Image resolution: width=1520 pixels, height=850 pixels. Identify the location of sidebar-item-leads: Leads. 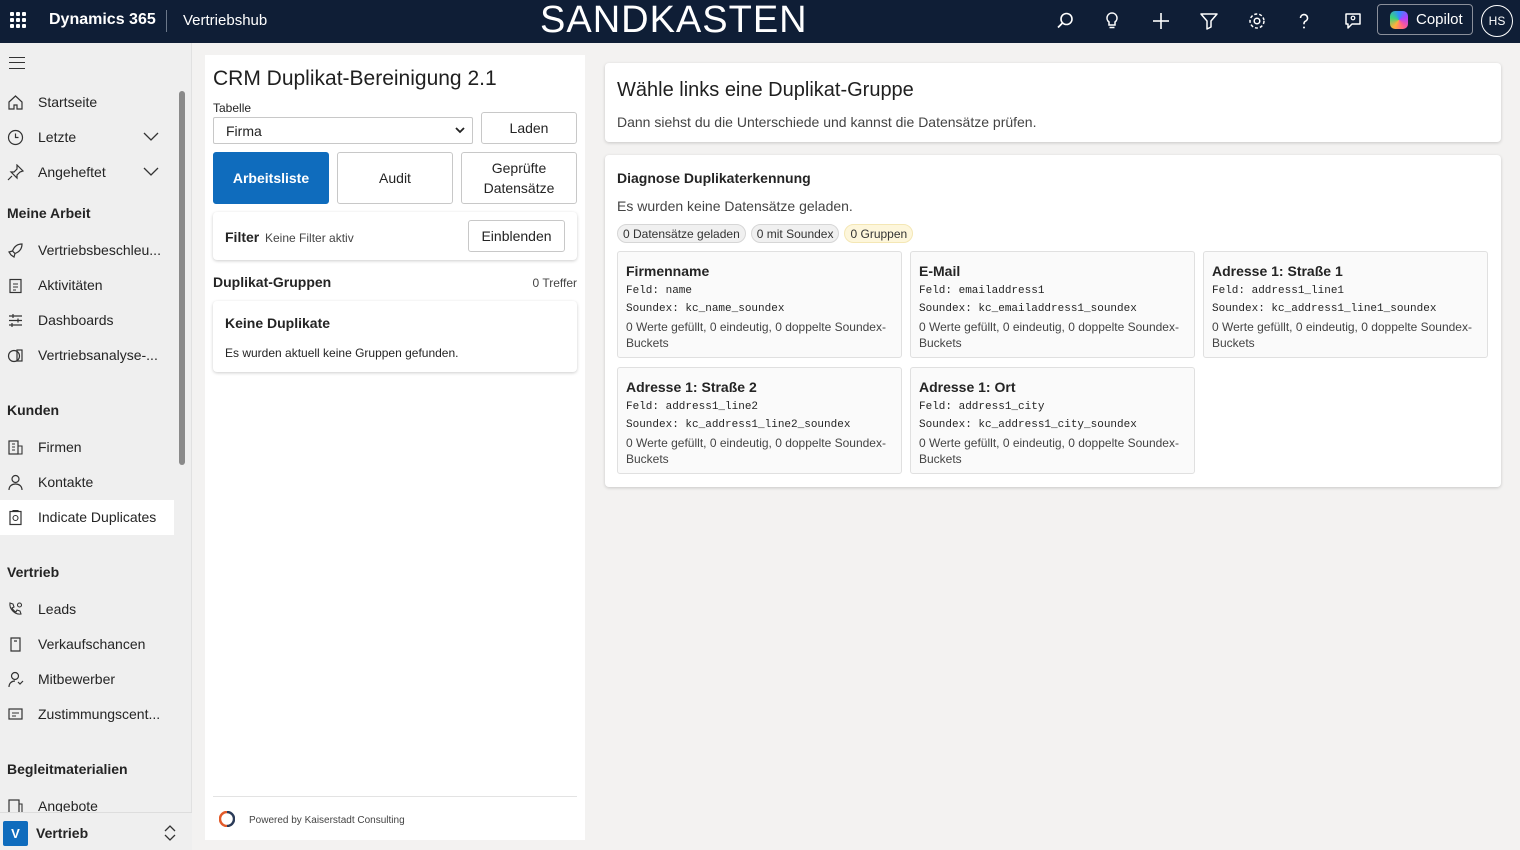
(87, 609).